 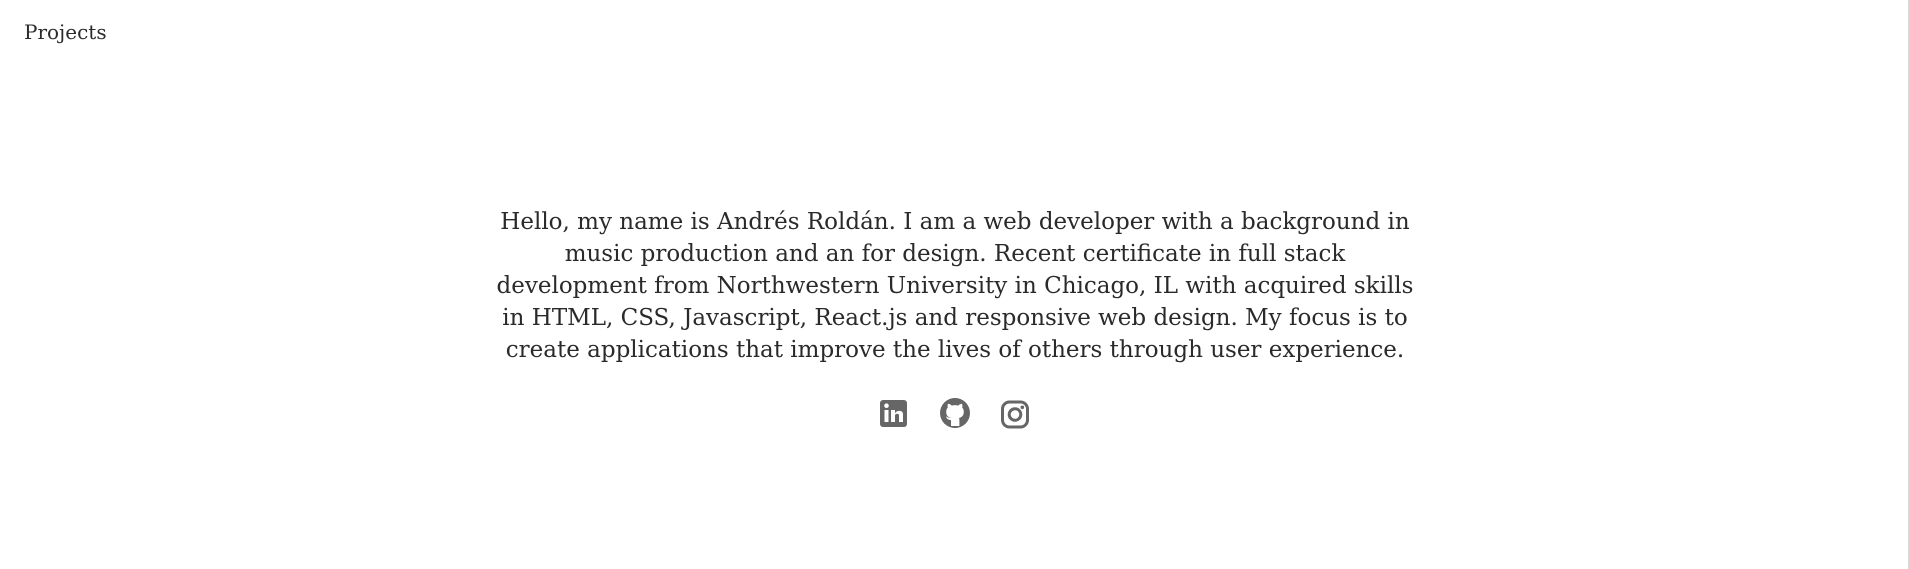 I want to click on github-icon, so click(x=955, y=413).